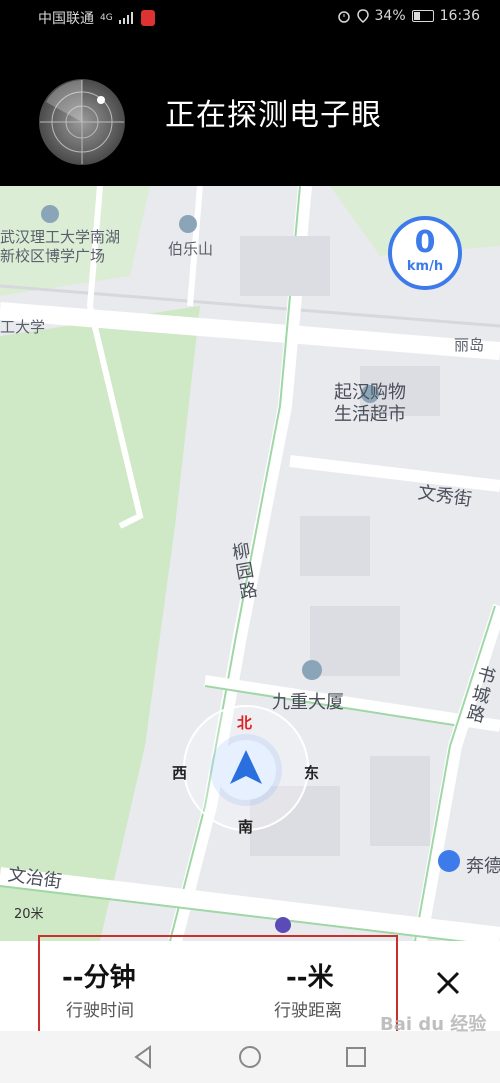 This screenshot has height=1083, width=500. I want to click on trip-time-label: 行驶时间, so click(100, 1011).